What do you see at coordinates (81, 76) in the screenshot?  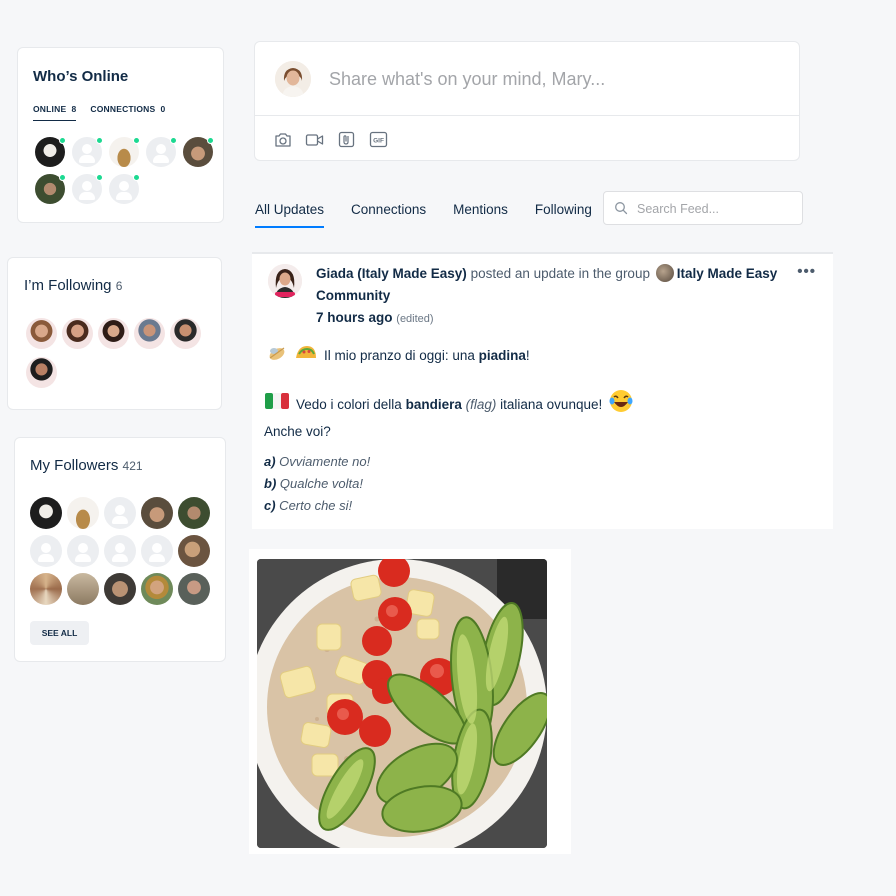 I see `whos-online-title: Who’s Online` at bounding box center [81, 76].